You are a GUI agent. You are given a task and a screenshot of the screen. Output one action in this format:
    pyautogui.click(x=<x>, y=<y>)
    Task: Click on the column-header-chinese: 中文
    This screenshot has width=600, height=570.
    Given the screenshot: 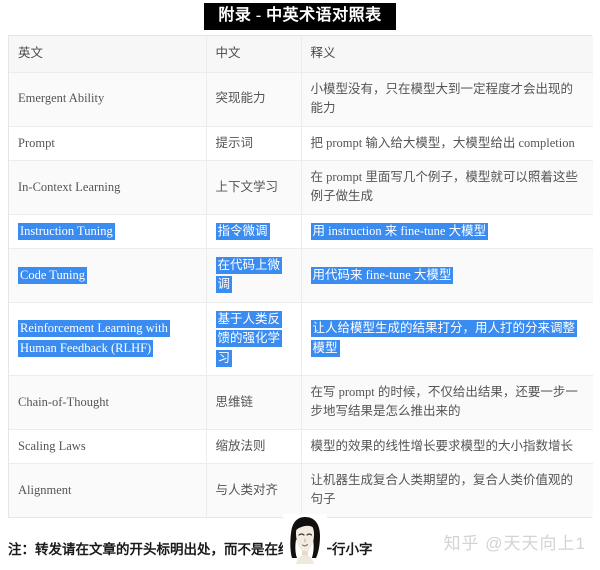 What is the action you would take?
    pyautogui.click(x=254, y=54)
    